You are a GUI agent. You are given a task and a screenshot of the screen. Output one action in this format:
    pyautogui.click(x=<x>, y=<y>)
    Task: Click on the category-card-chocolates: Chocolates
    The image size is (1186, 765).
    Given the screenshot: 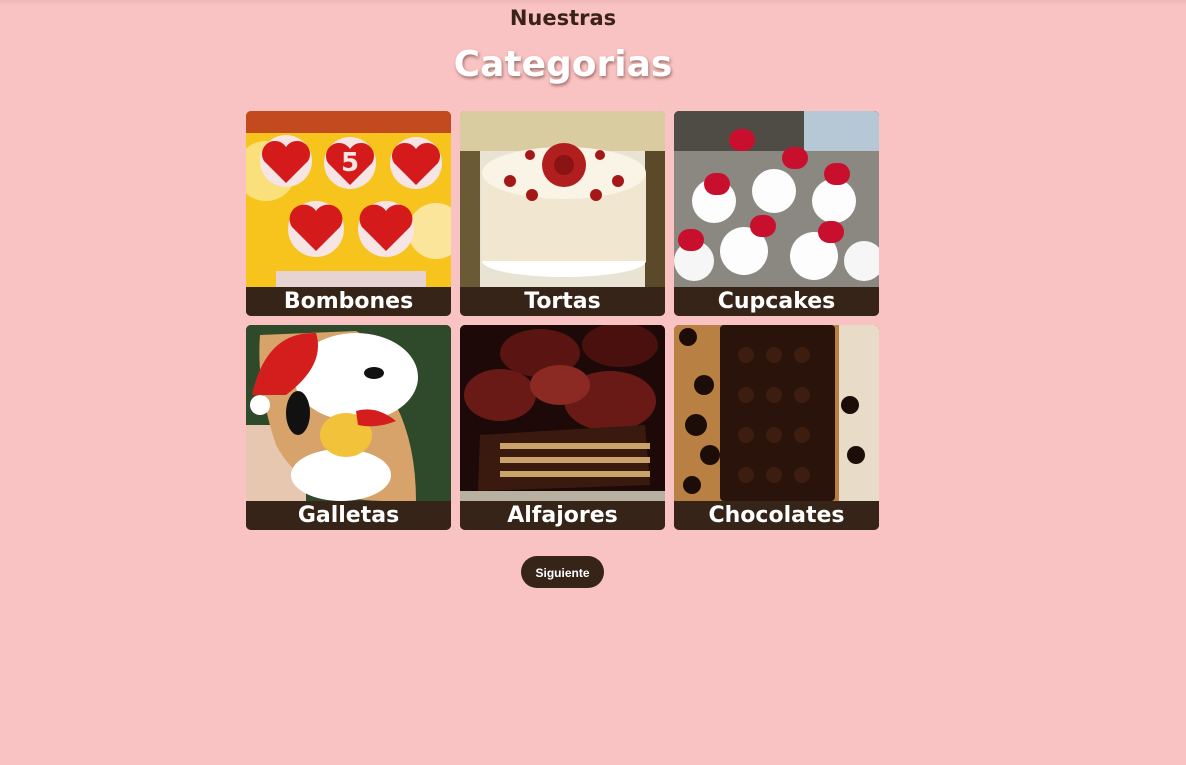 What is the action you would take?
    pyautogui.click(x=776, y=427)
    